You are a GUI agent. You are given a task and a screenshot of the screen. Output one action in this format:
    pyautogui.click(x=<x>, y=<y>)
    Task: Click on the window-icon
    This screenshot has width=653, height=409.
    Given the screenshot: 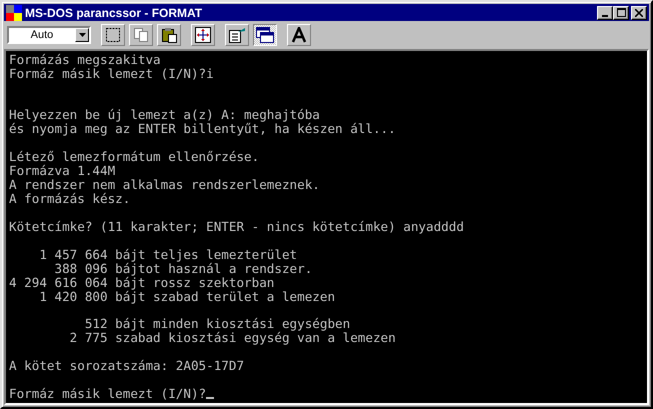 What is the action you would take?
    pyautogui.click(x=265, y=35)
    